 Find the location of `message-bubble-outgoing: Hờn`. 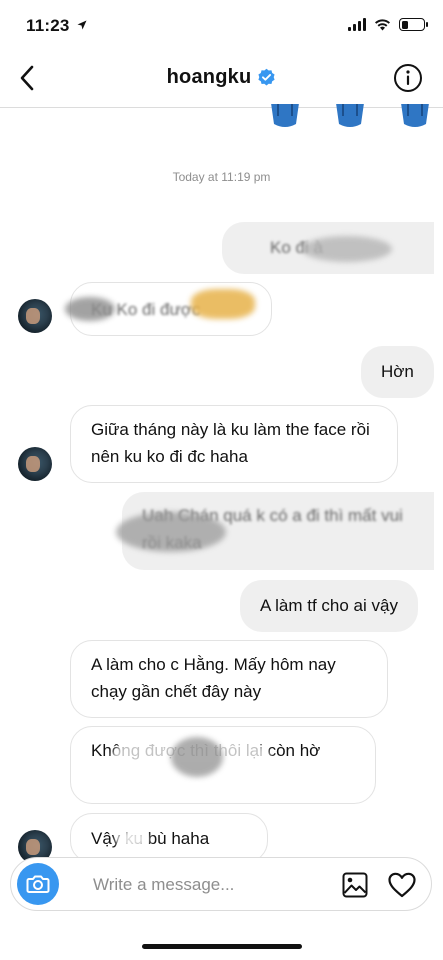

message-bubble-outgoing: Hờn is located at coordinates (397, 372).